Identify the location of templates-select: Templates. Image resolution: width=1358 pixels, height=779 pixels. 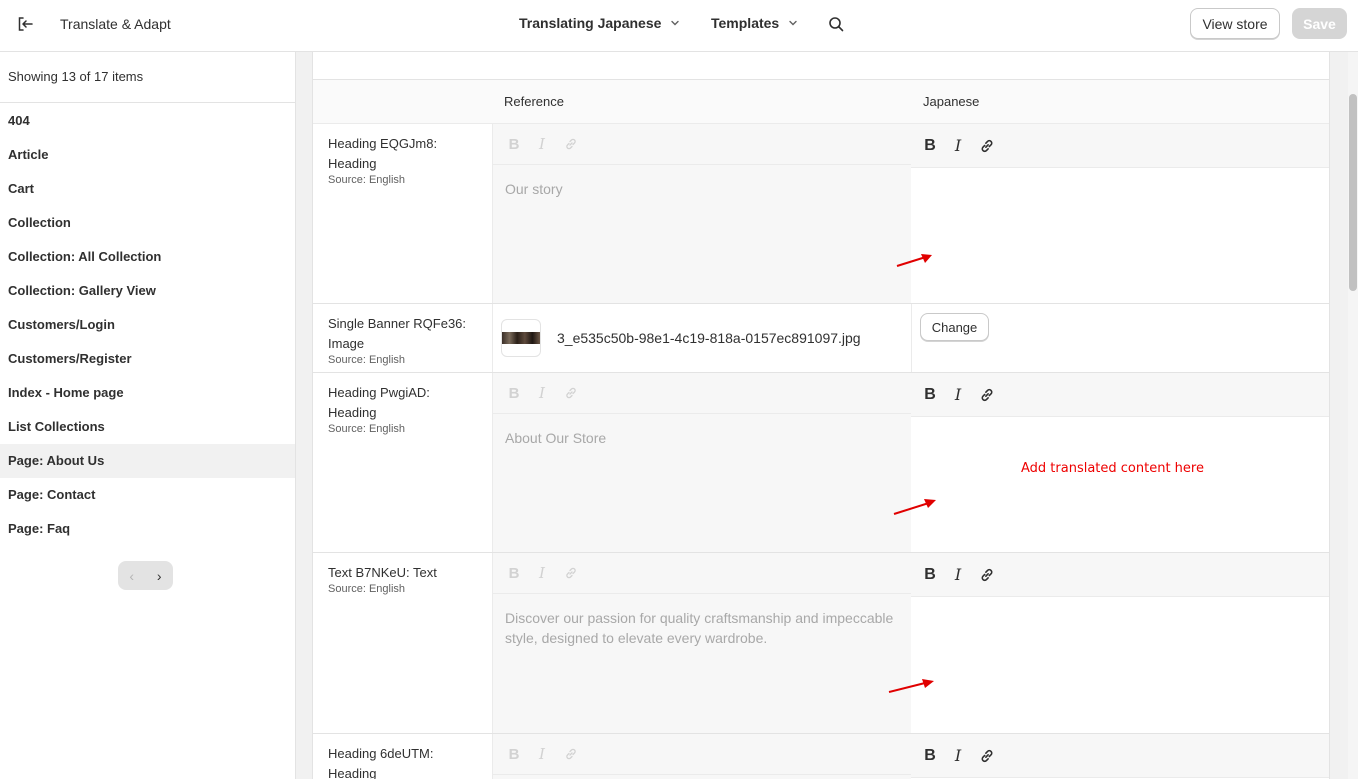
(755, 23).